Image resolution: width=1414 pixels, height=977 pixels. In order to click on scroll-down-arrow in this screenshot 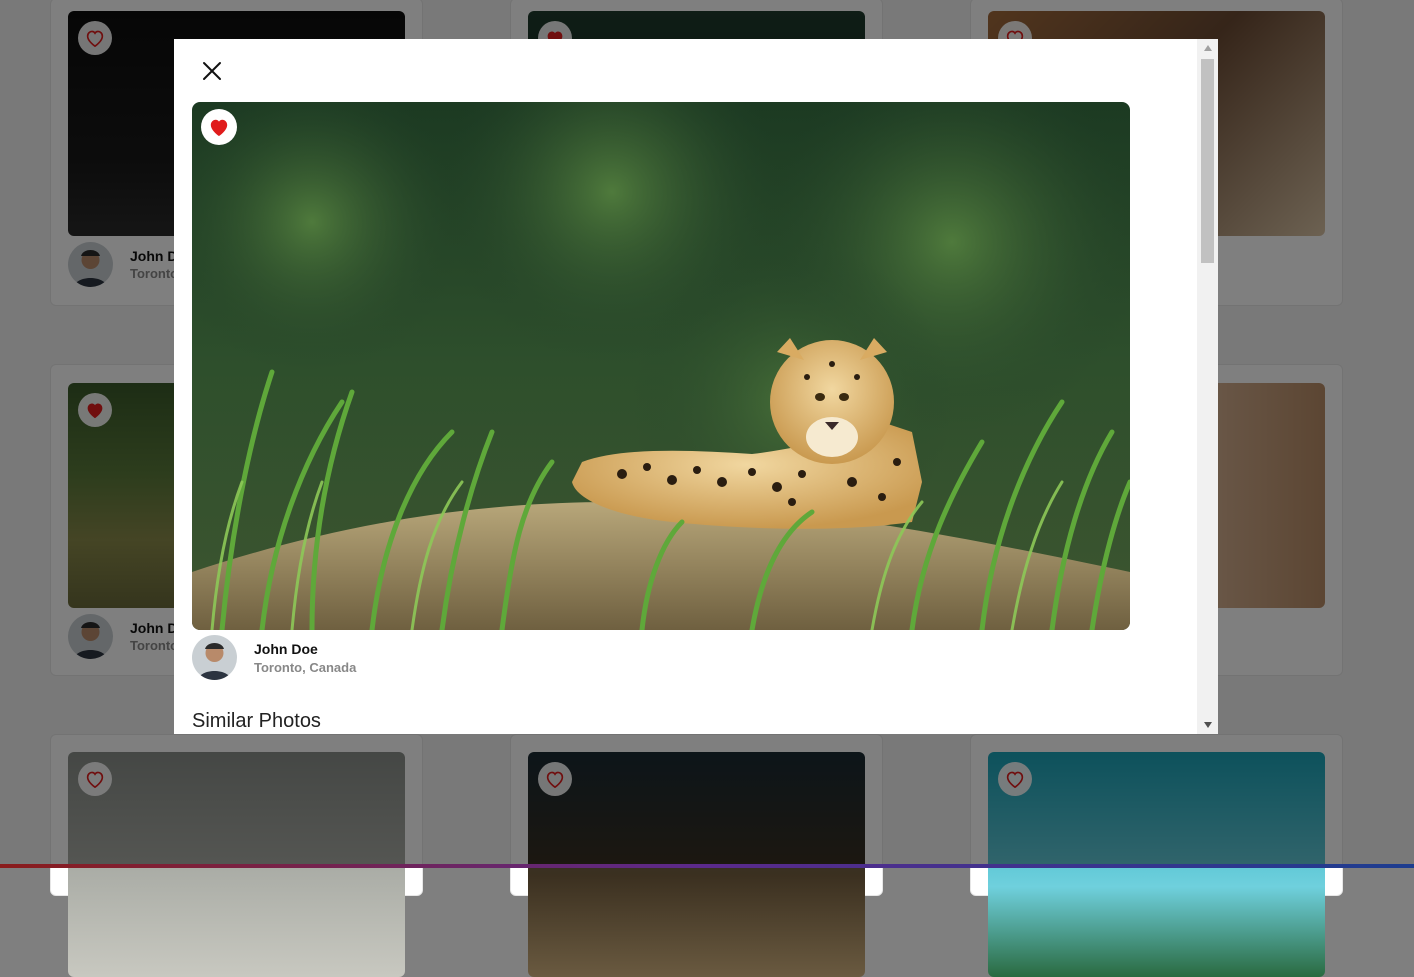, I will do `click(1207, 725)`.